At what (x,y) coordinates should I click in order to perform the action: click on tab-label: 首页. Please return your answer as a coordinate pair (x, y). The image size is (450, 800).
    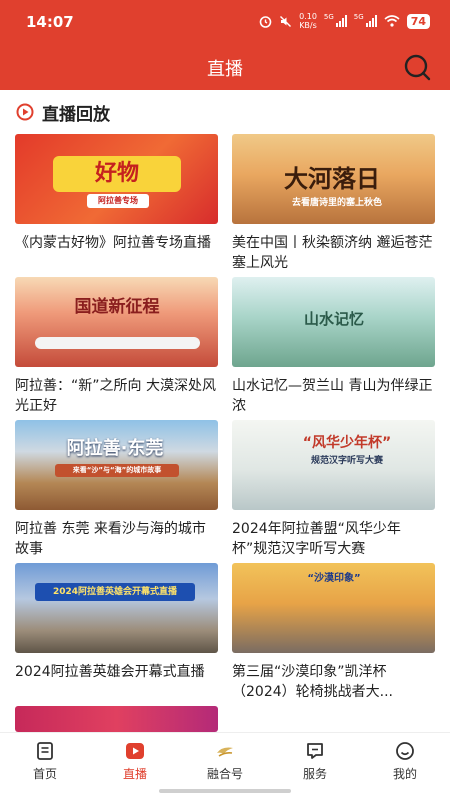
    Looking at the image, I should click on (44, 774).